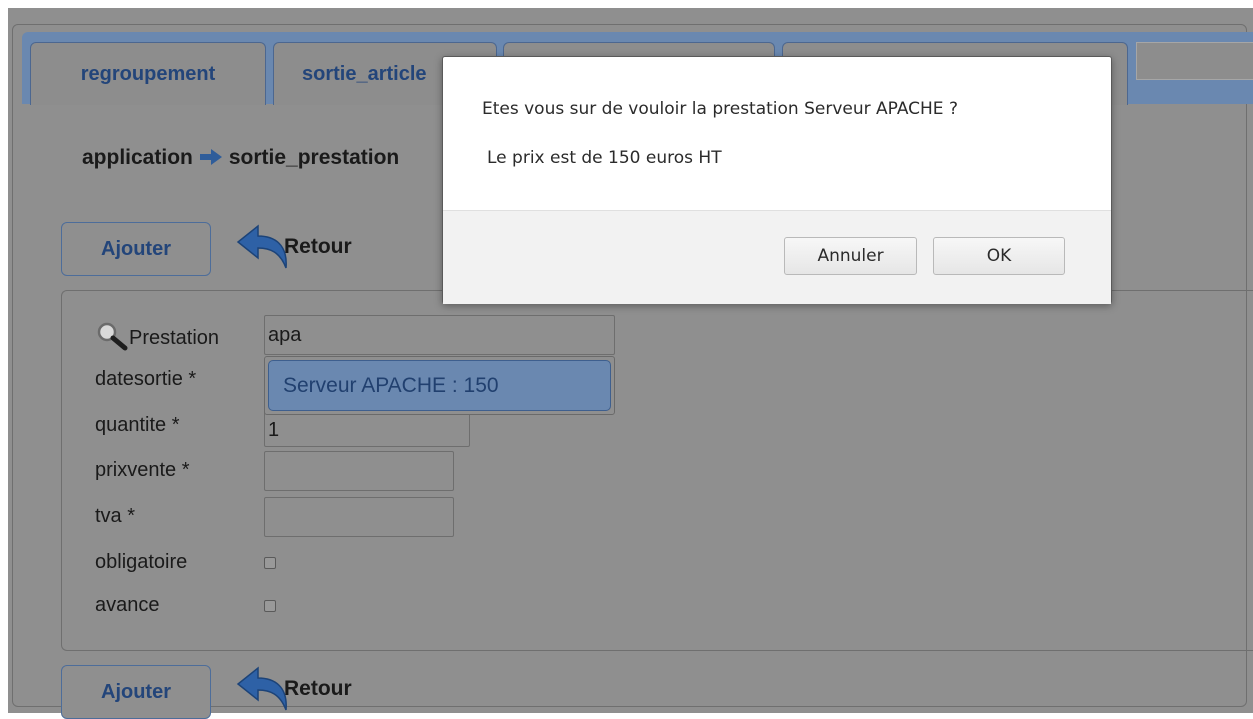  What do you see at coordinates (127, 605) in the screenshot?
I see `avance-label: avance` at bounding box center [127, 605].